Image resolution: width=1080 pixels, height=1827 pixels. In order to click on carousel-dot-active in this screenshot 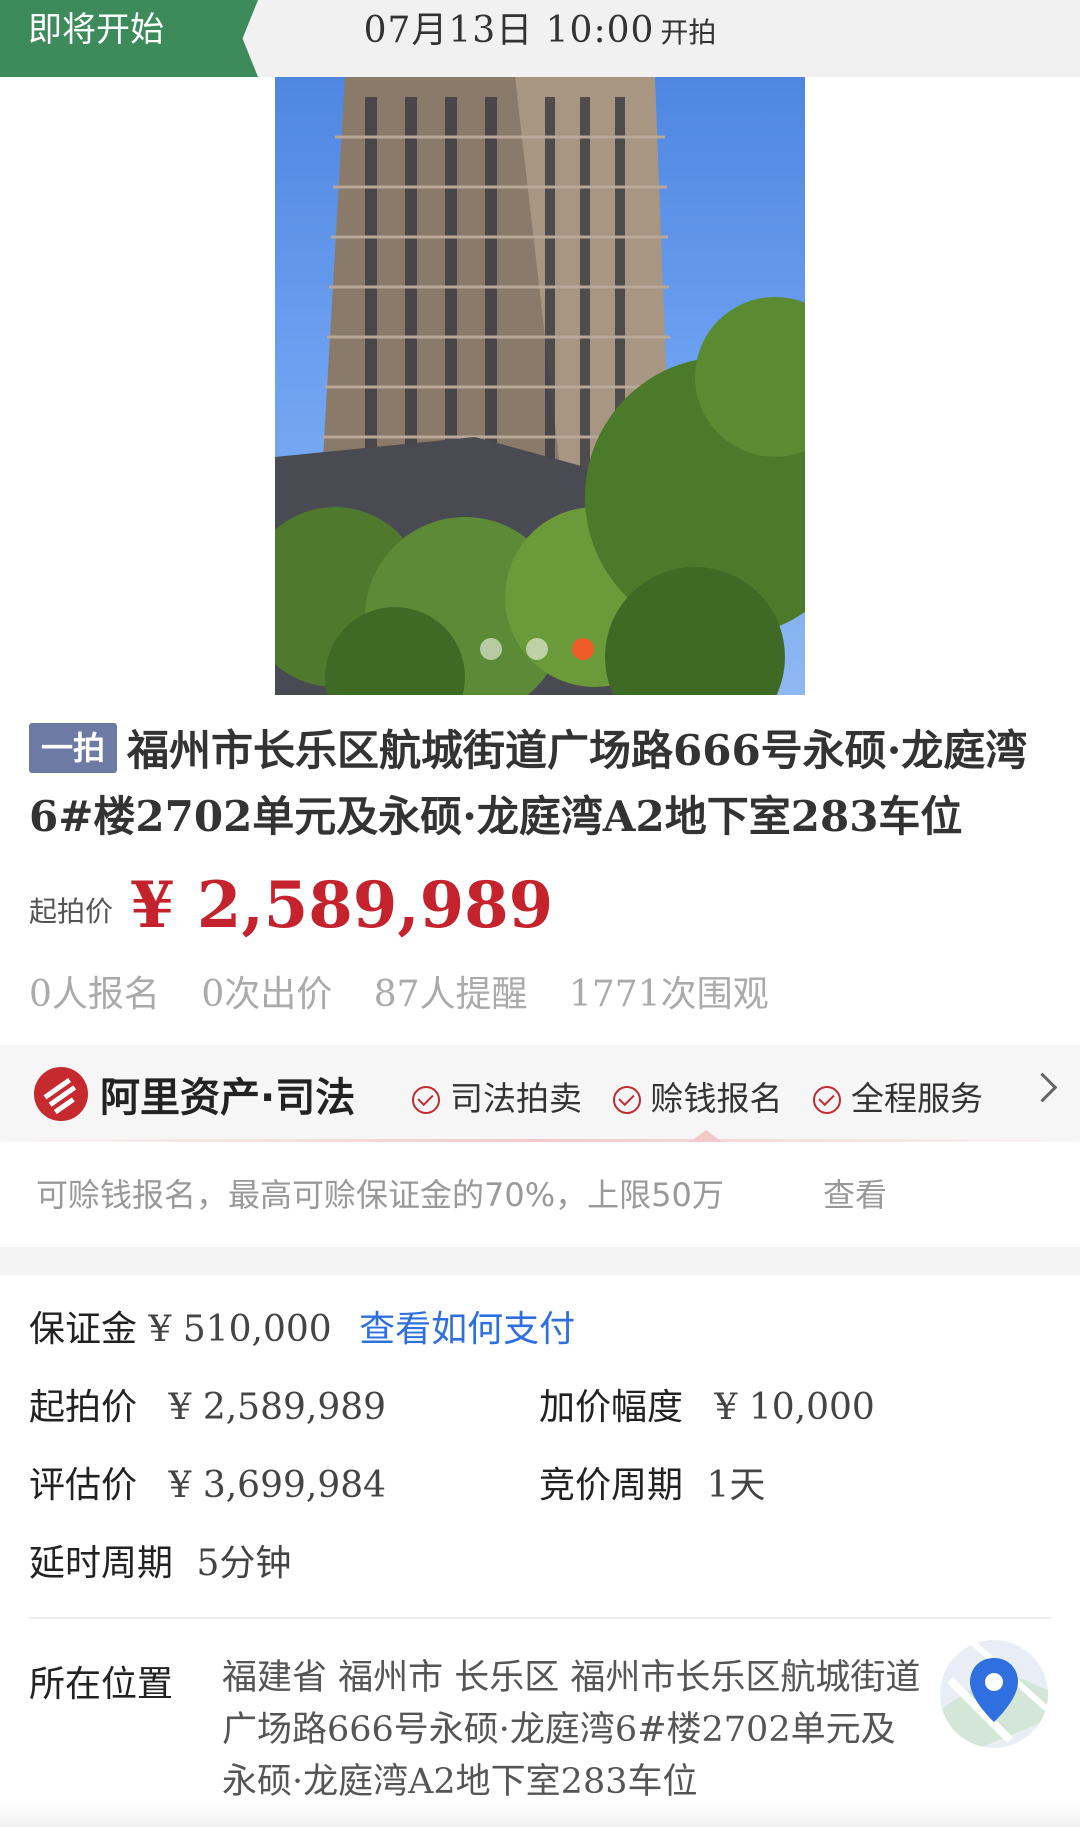, I will do `click(583, 649)`.